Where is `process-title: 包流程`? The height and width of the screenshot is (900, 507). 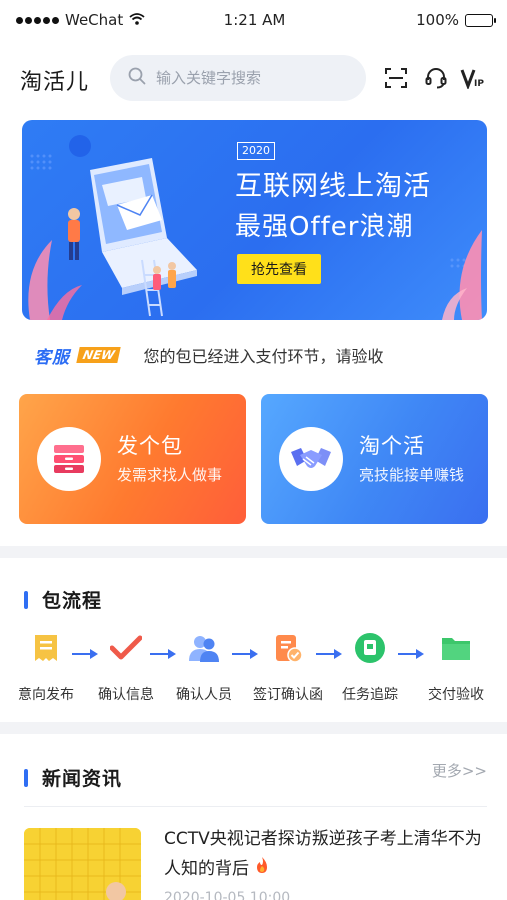 process-title: 包流程 is located at coordinates (72, 601).